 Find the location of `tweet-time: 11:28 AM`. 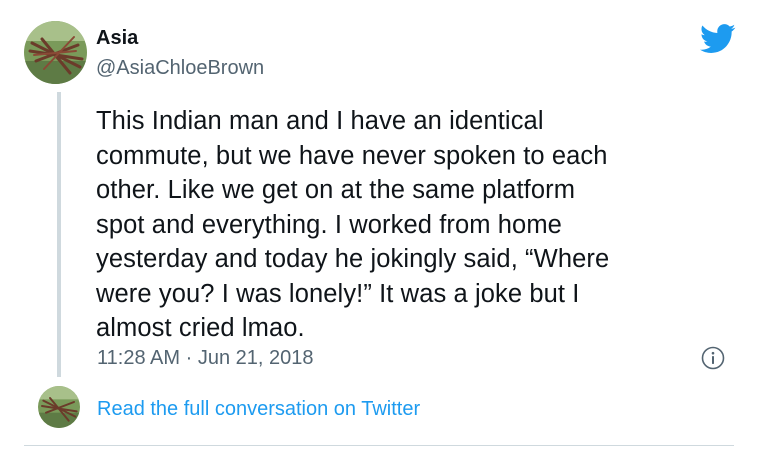

tweet-time: 11:28 AM is located at coordinates (139, 358).